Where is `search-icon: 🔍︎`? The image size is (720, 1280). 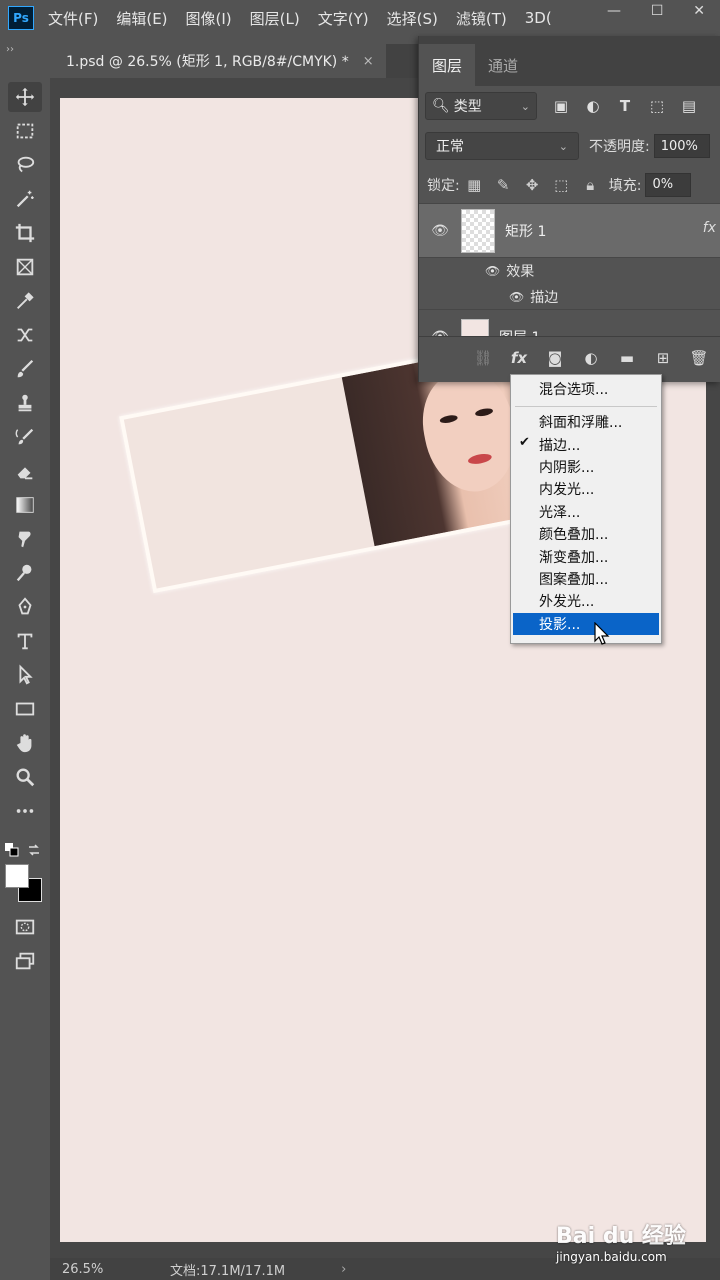 search-icon: 🔍︎ is located at coordinates (441, 106).